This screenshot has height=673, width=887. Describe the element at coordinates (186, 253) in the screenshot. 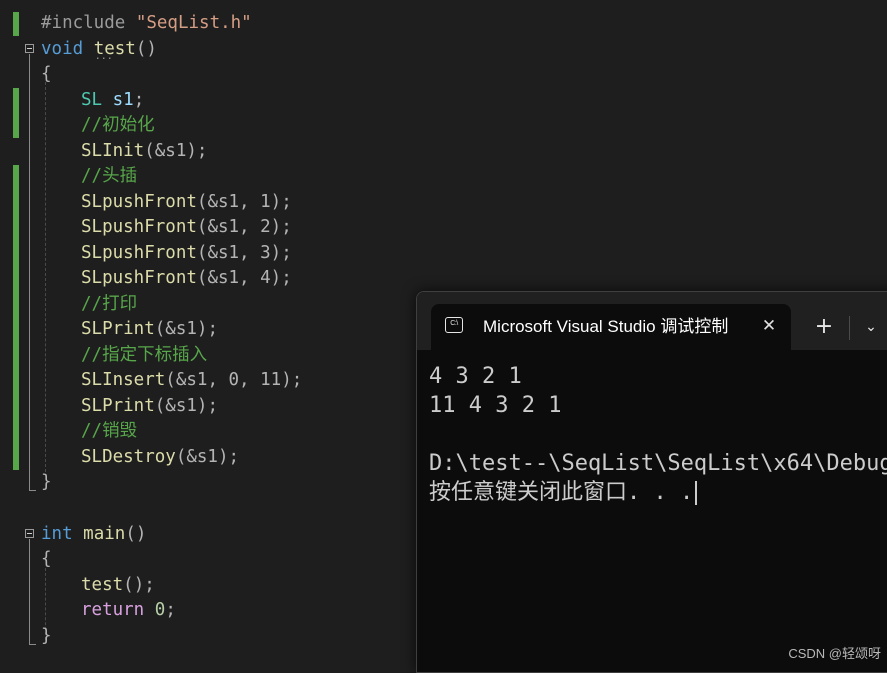

I see `code-line: SLpushFront(&s1, 3);` at that location.